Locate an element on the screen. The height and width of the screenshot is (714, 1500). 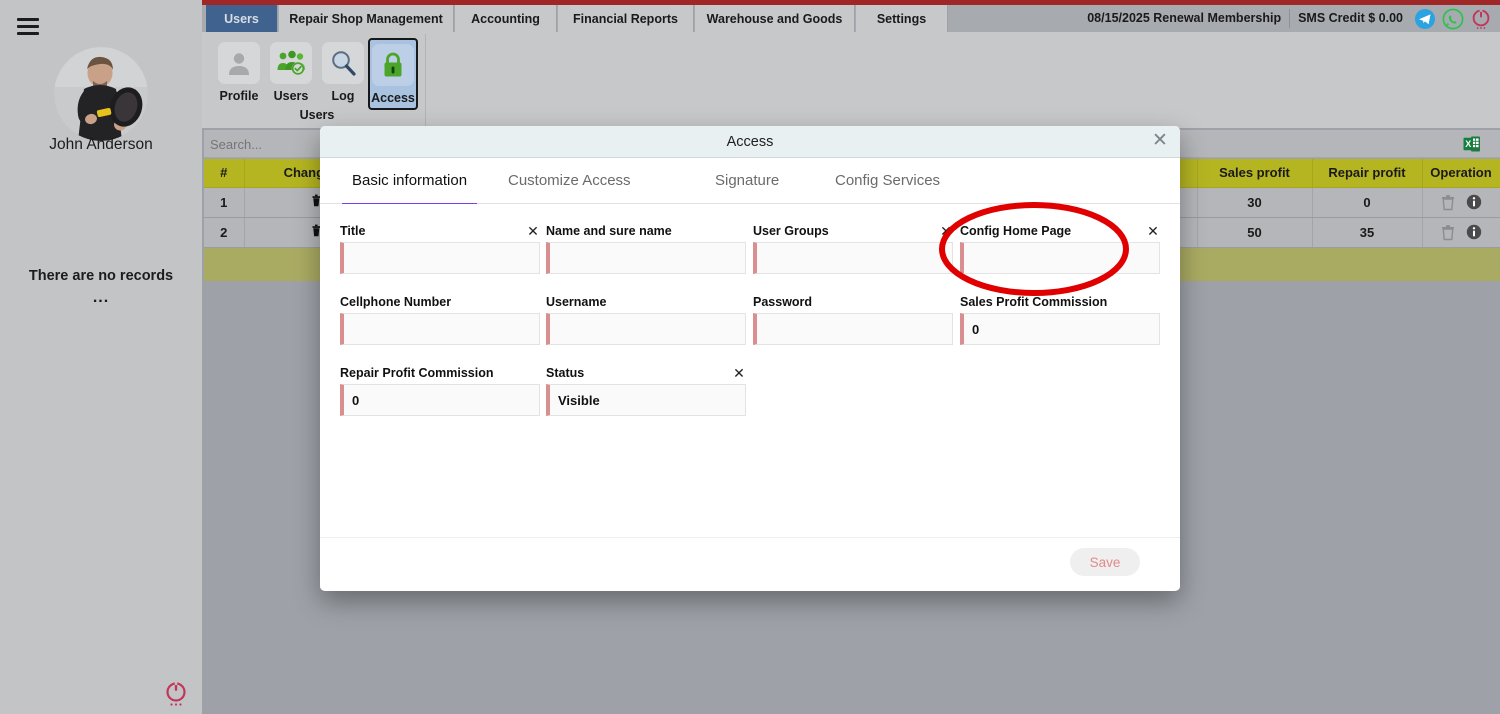
field-repair-profit-commission: Repair Profit Commission 0 is located at coordinates (440, 391).